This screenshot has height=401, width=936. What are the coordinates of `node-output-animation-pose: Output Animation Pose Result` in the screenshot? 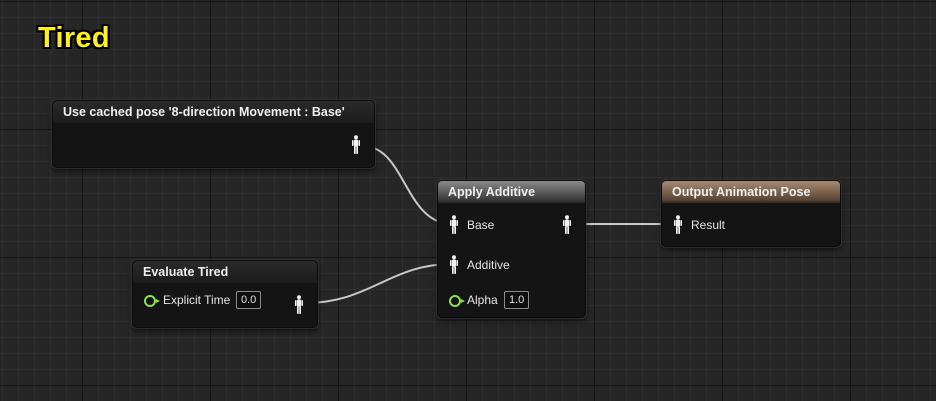 It's located at (751, 213).